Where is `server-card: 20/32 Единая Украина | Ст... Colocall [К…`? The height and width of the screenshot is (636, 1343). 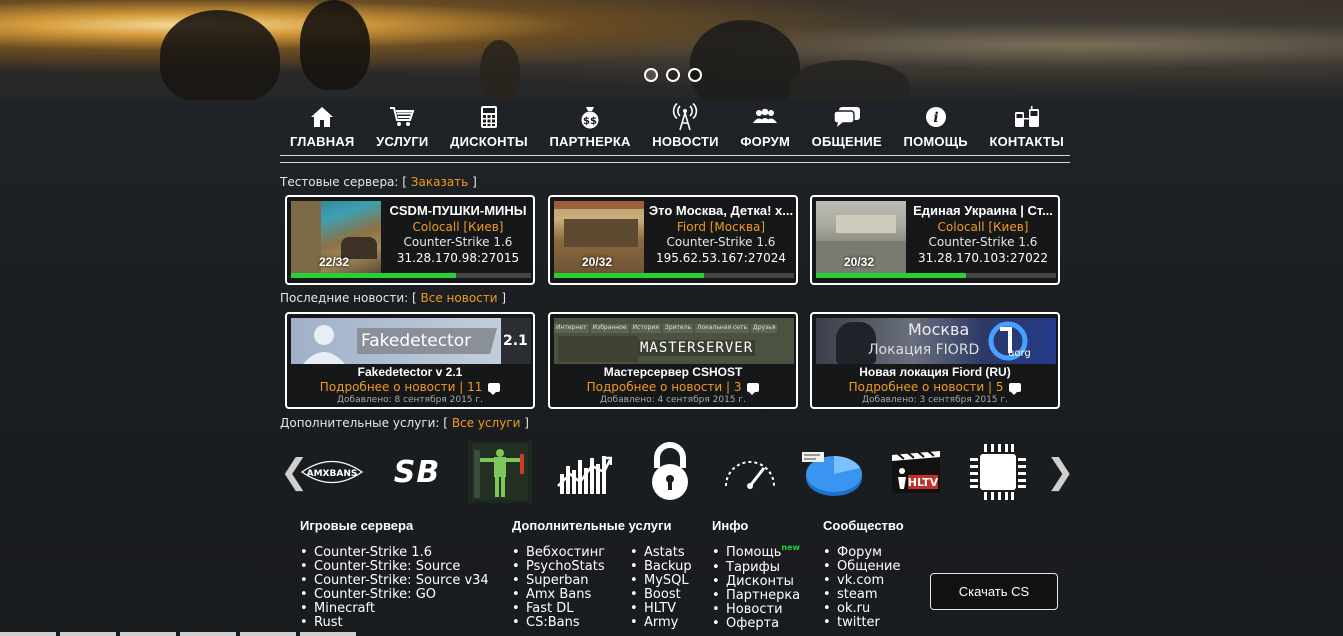
server-card: 20/32 Единая Украина | Ст... Colocall [К… is located at coordinates (935, 240).